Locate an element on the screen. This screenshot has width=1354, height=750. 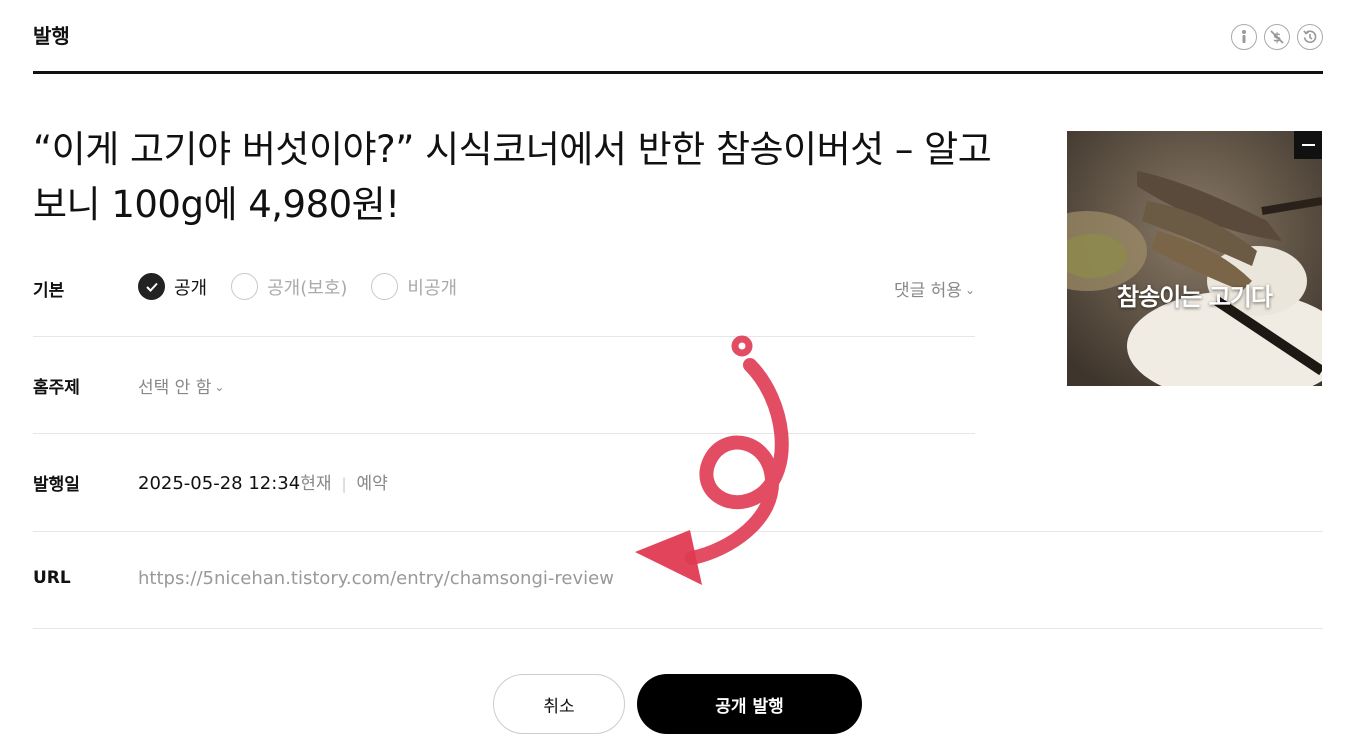
header-icon-group: $ is located at coordinates (1277, 37).